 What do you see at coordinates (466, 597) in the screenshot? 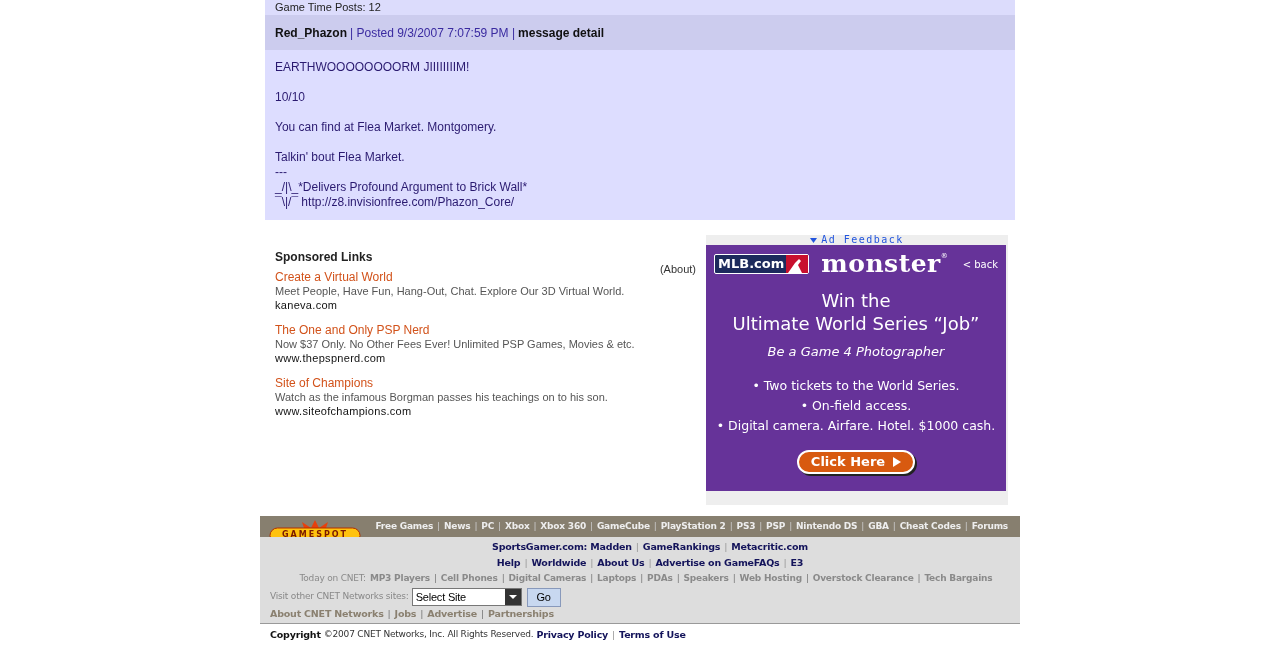
I see `site-select: Select Site` at bounding box center [466, 597].